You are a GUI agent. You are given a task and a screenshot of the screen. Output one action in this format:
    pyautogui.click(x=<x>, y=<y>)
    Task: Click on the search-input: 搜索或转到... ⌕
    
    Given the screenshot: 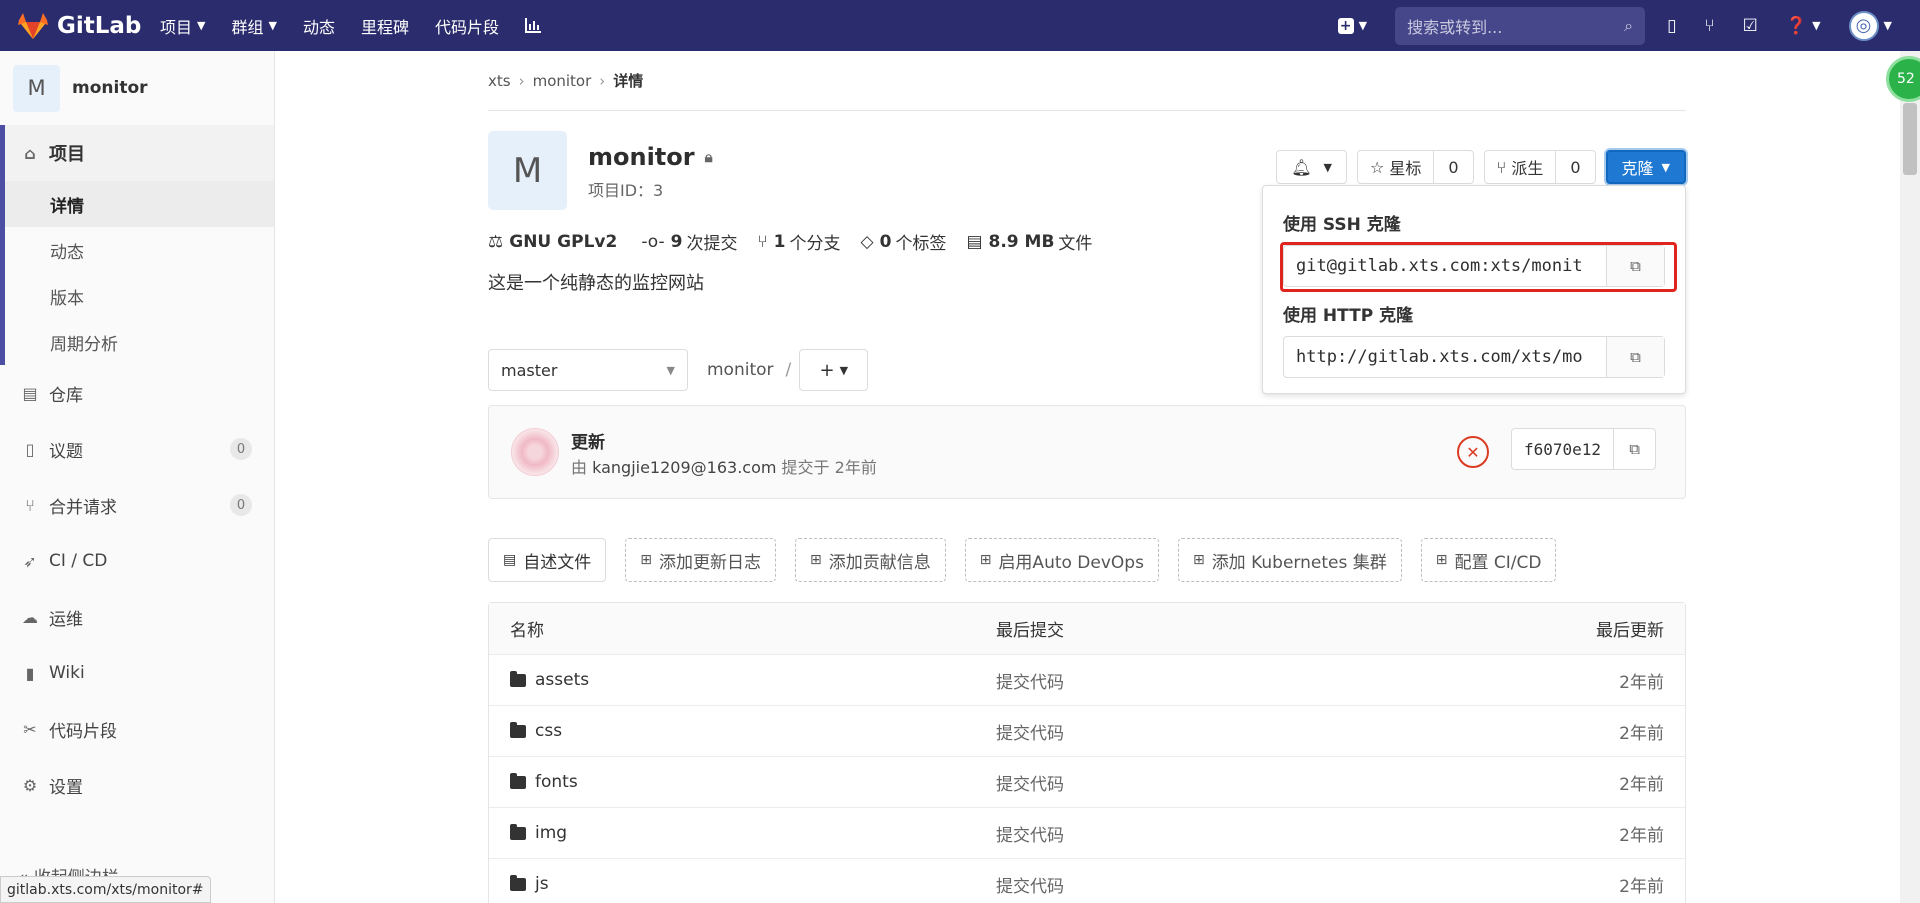 What is the action you would take?
    pyautogui.click(x=1520, y=25)
    